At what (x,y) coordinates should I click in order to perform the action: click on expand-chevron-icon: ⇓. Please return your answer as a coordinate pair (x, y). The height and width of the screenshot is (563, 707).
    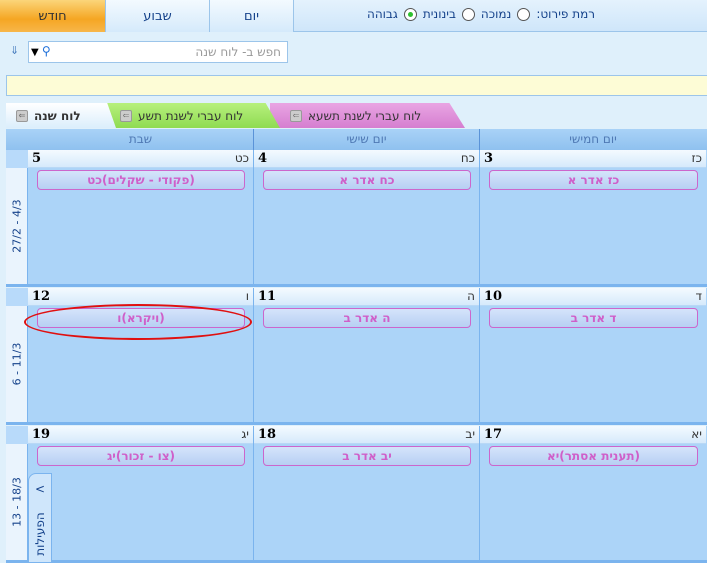
    Looking at the image, I should click on (14, 50).